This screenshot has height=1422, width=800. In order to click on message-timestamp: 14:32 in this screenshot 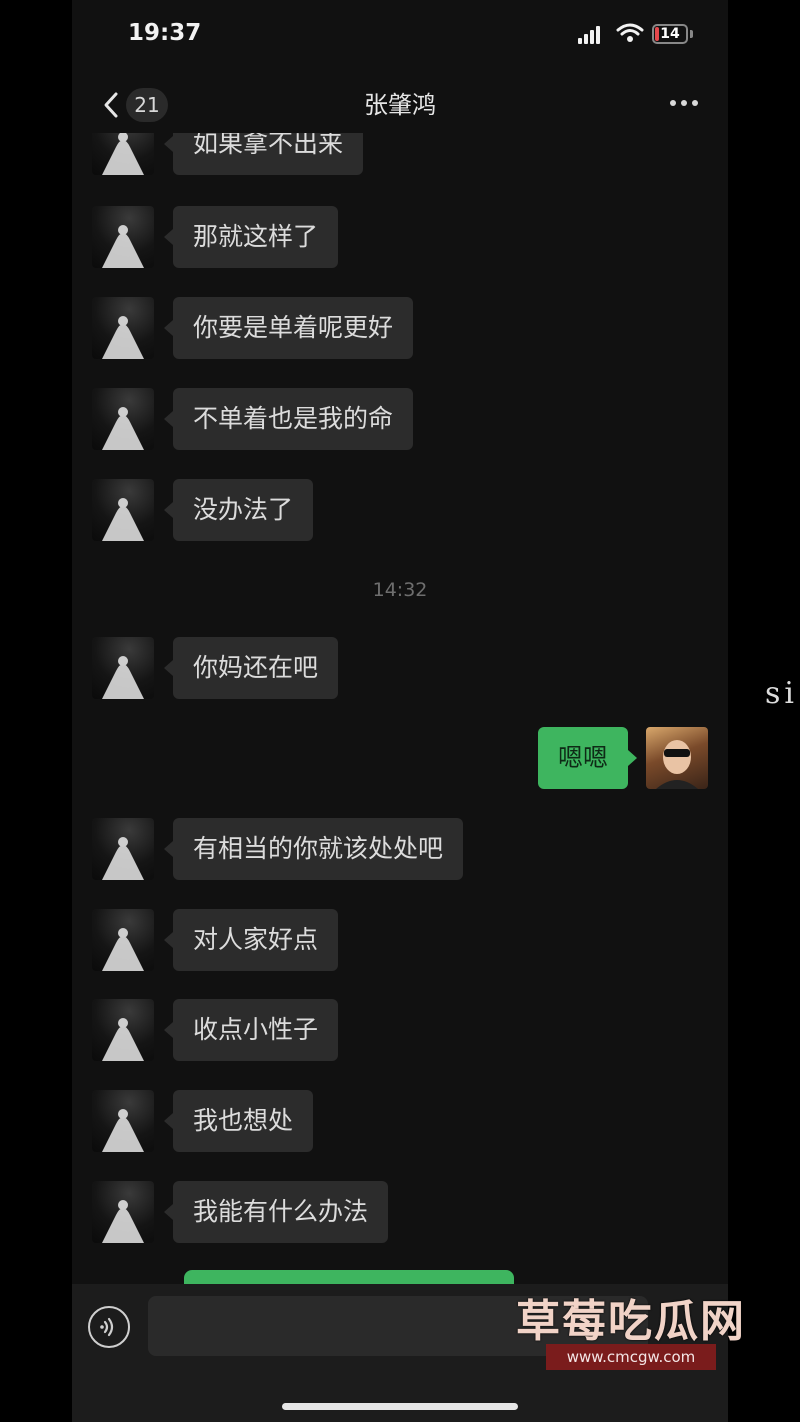, I will do `click(400, 590)`.